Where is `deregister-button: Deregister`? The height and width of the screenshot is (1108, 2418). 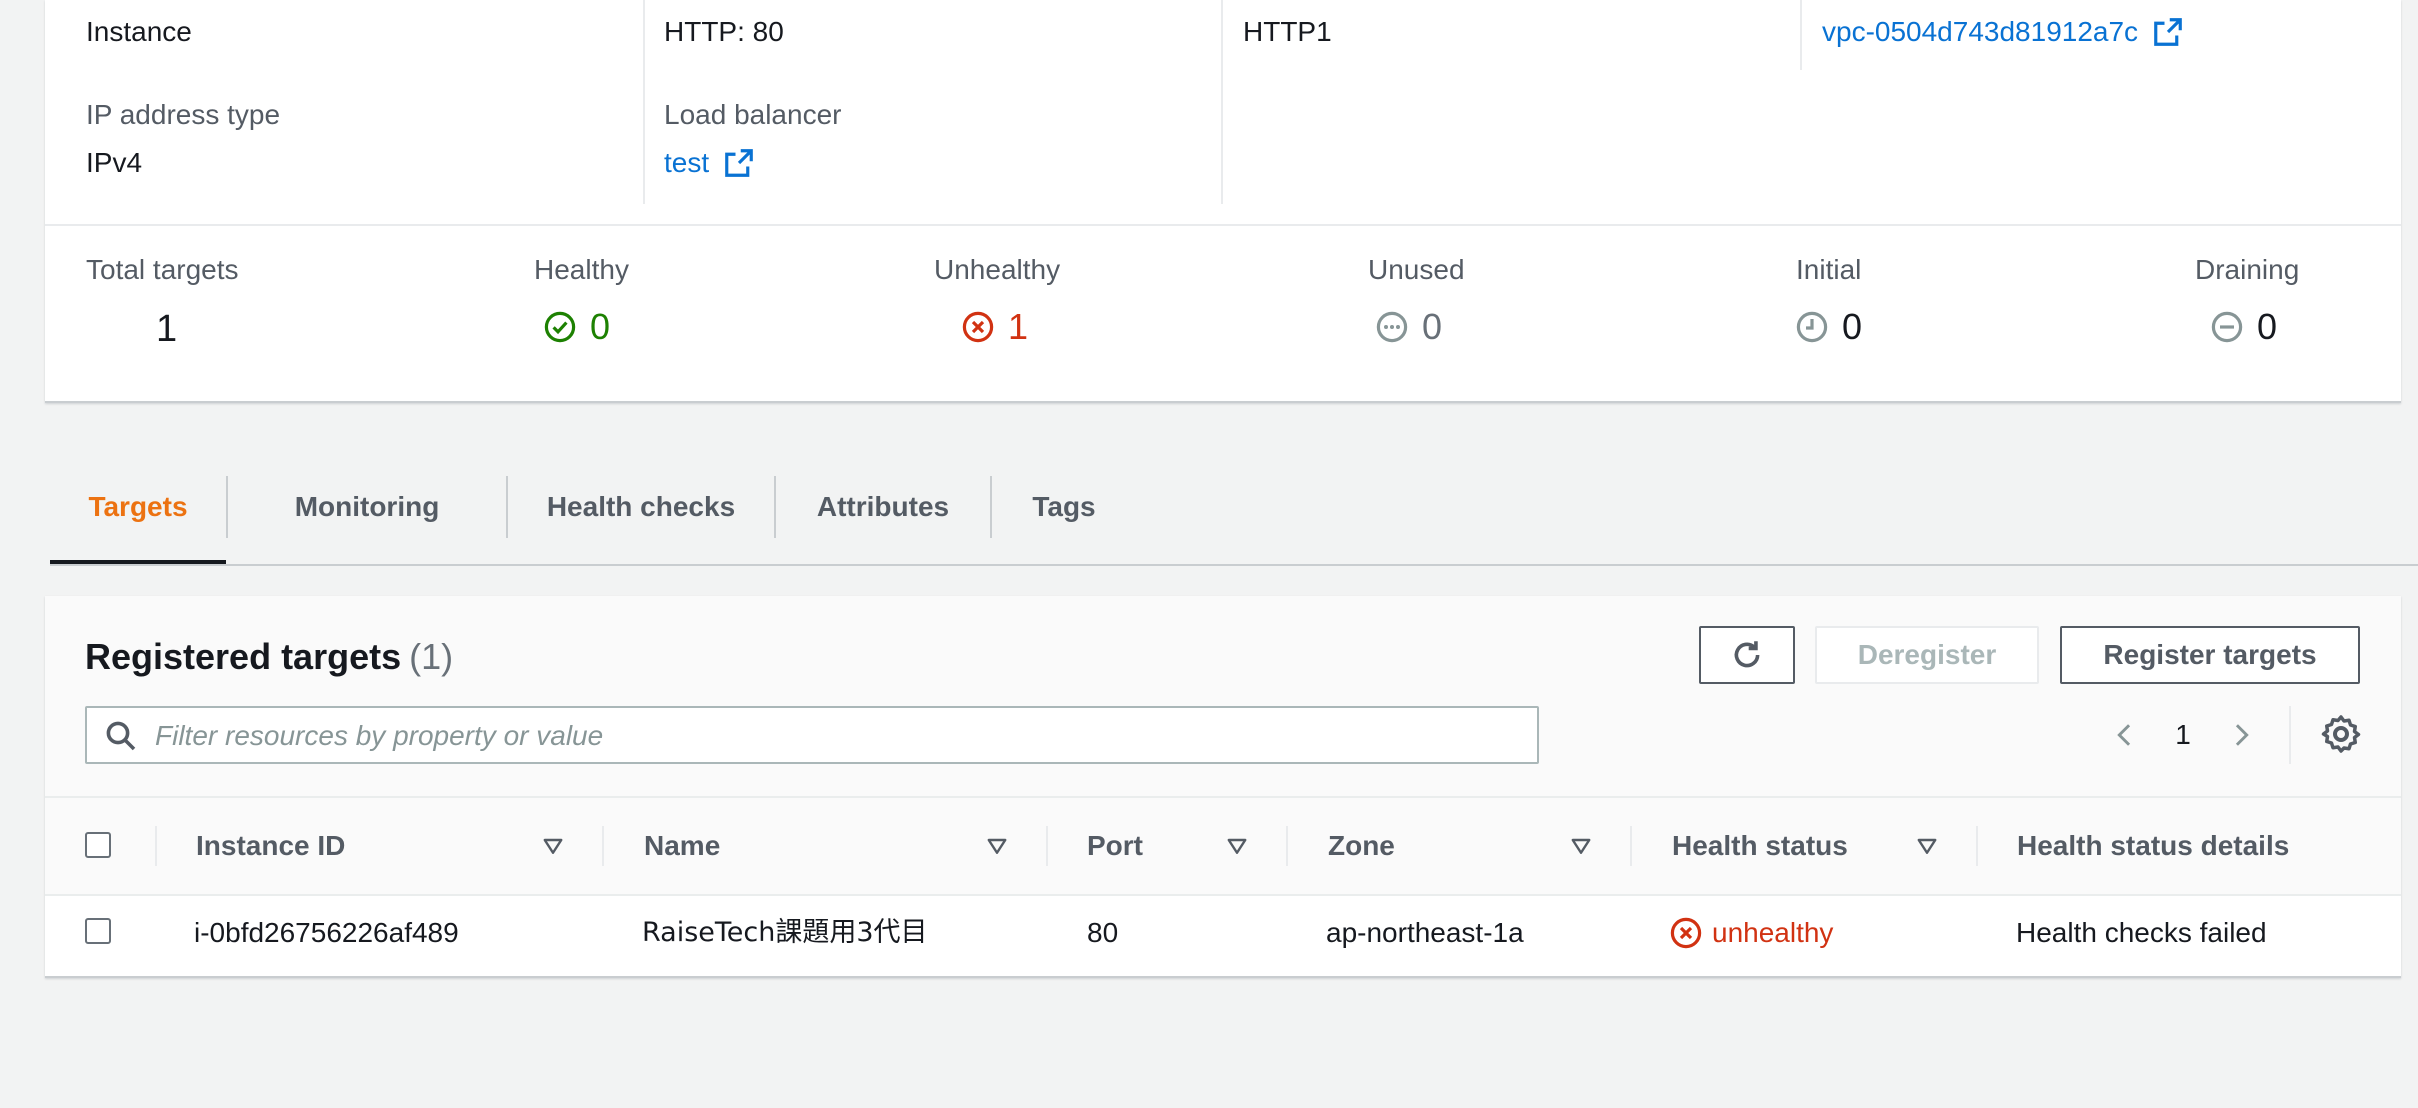 deregister-button: Deregister is located at coordinates (1927, 655).